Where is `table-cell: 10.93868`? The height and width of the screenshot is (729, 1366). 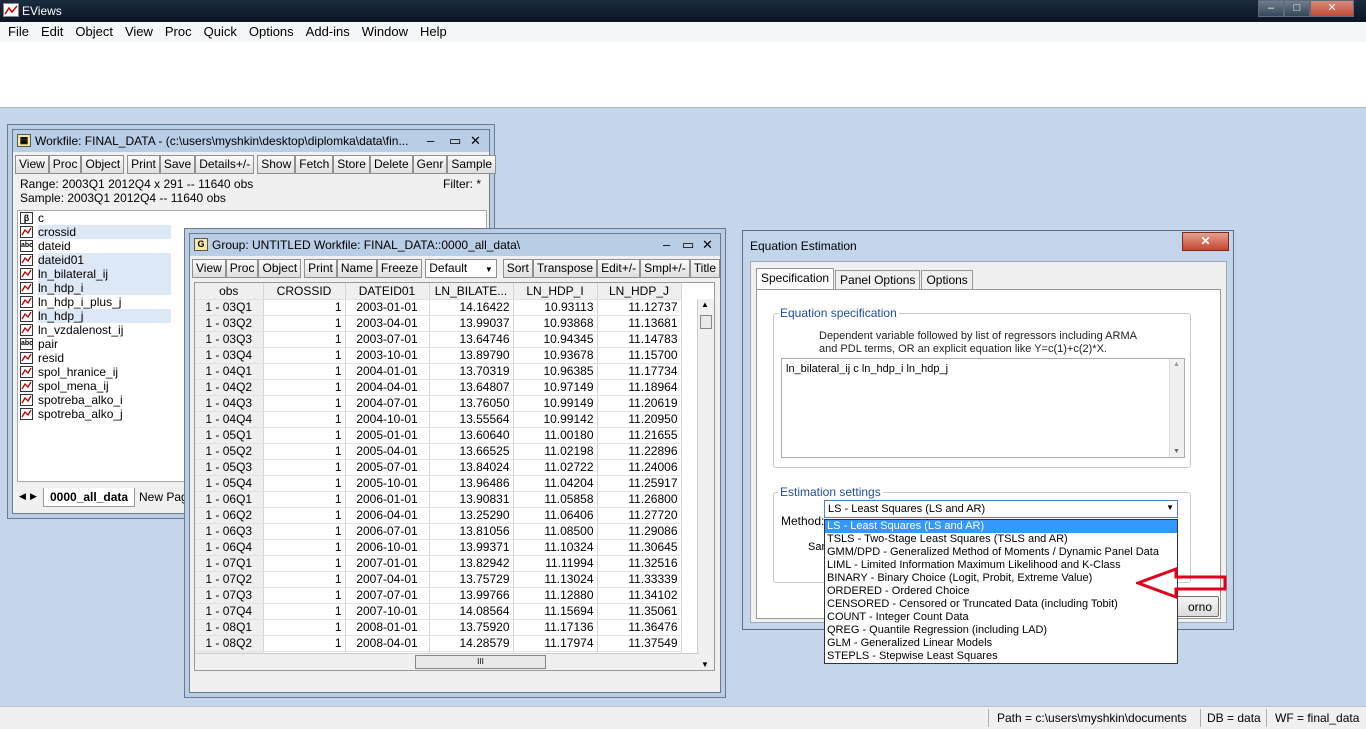 table-cell: 10.93868 is located at coordinates (555, 323).